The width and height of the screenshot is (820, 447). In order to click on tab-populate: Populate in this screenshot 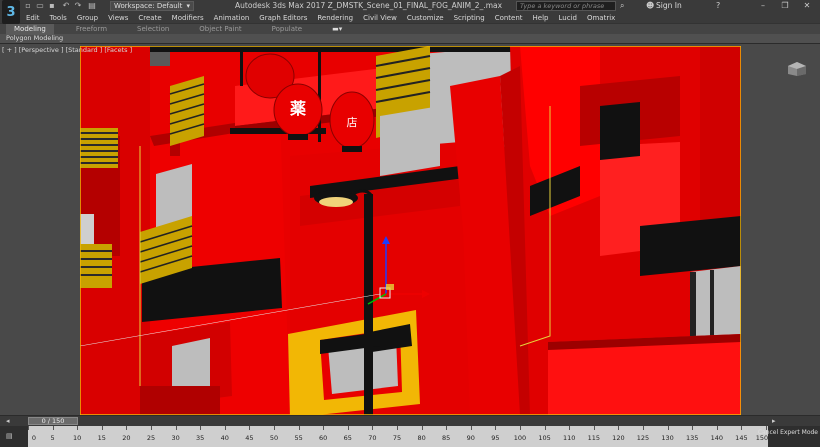, I will do `click(287, 29)`.